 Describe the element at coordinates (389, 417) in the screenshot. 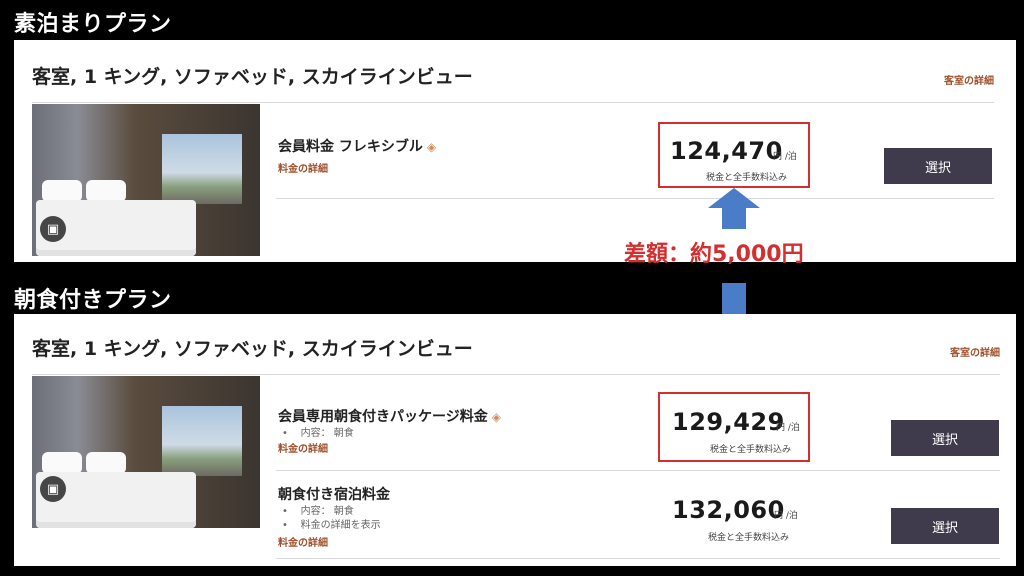

I see `rate-name: 会員専用朝食付きパッケージ料金 ◈` at that location.